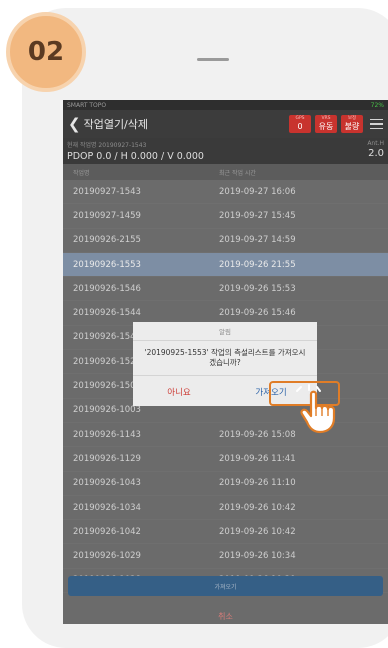 The image size is (388, 648). What do you see at coordinates (257, 434) in the screenshot?
I see `job-time: 2019-09-26 15:08` at bounding box center [257, 434].